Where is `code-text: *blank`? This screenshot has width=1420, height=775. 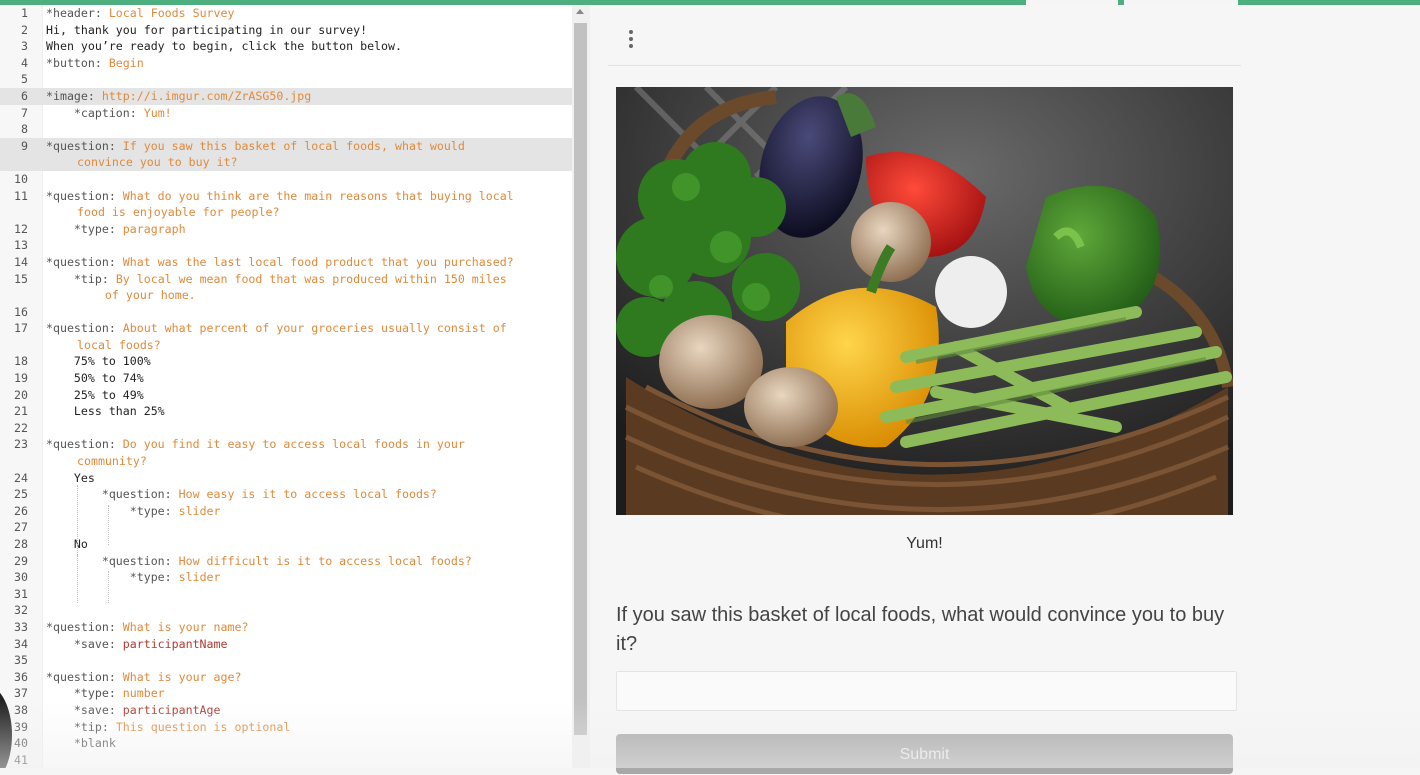 code-text: *blank is located at coordinates (307, 743).